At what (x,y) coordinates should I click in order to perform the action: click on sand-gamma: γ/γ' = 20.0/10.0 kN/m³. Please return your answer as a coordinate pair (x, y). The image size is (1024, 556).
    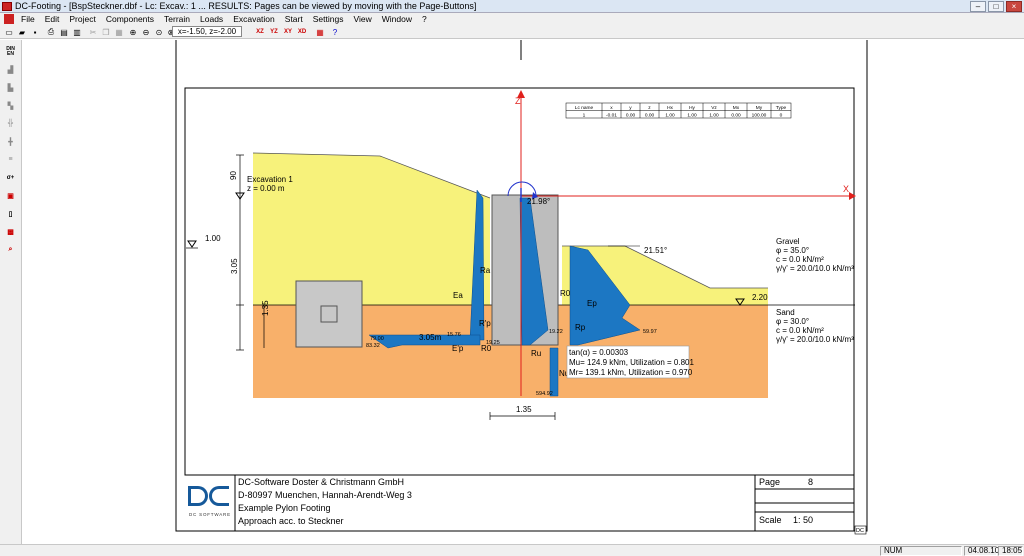
    Looking at the image, I should click on (815, 339).